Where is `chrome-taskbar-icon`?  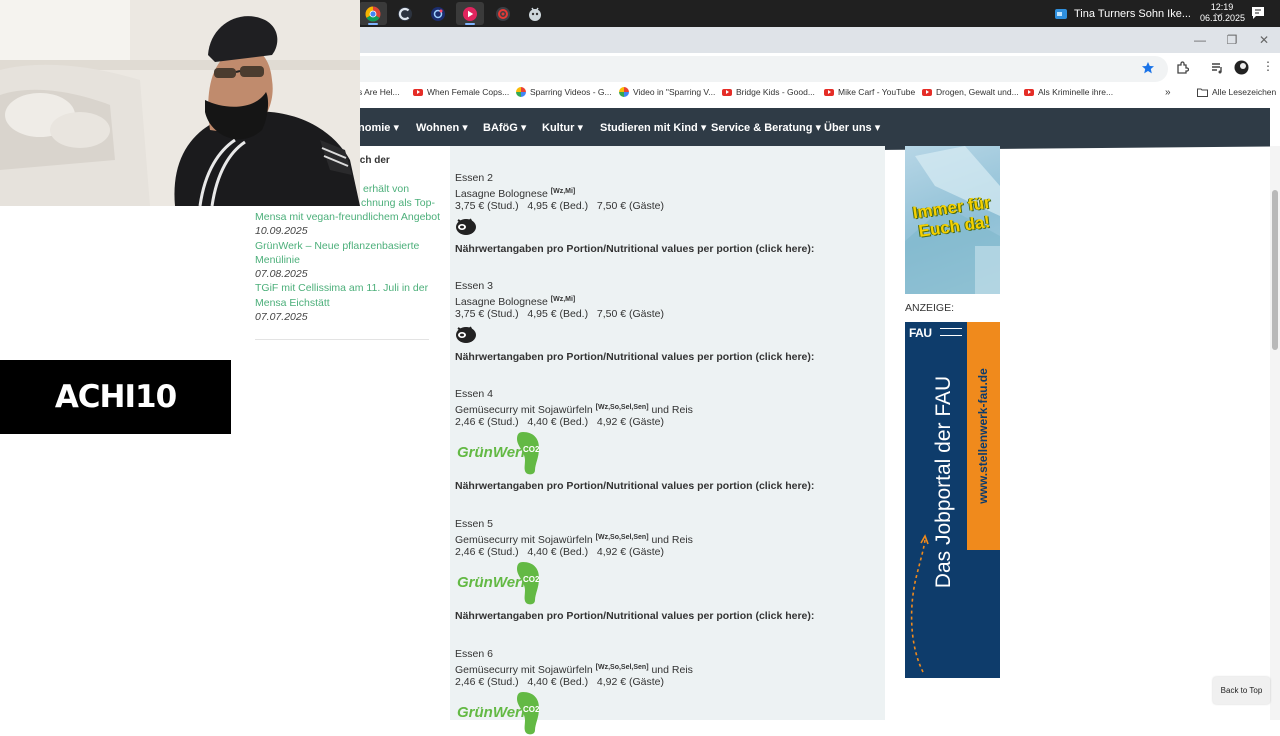
chrome-taskbar-icon is located at coordinates (373, 13).